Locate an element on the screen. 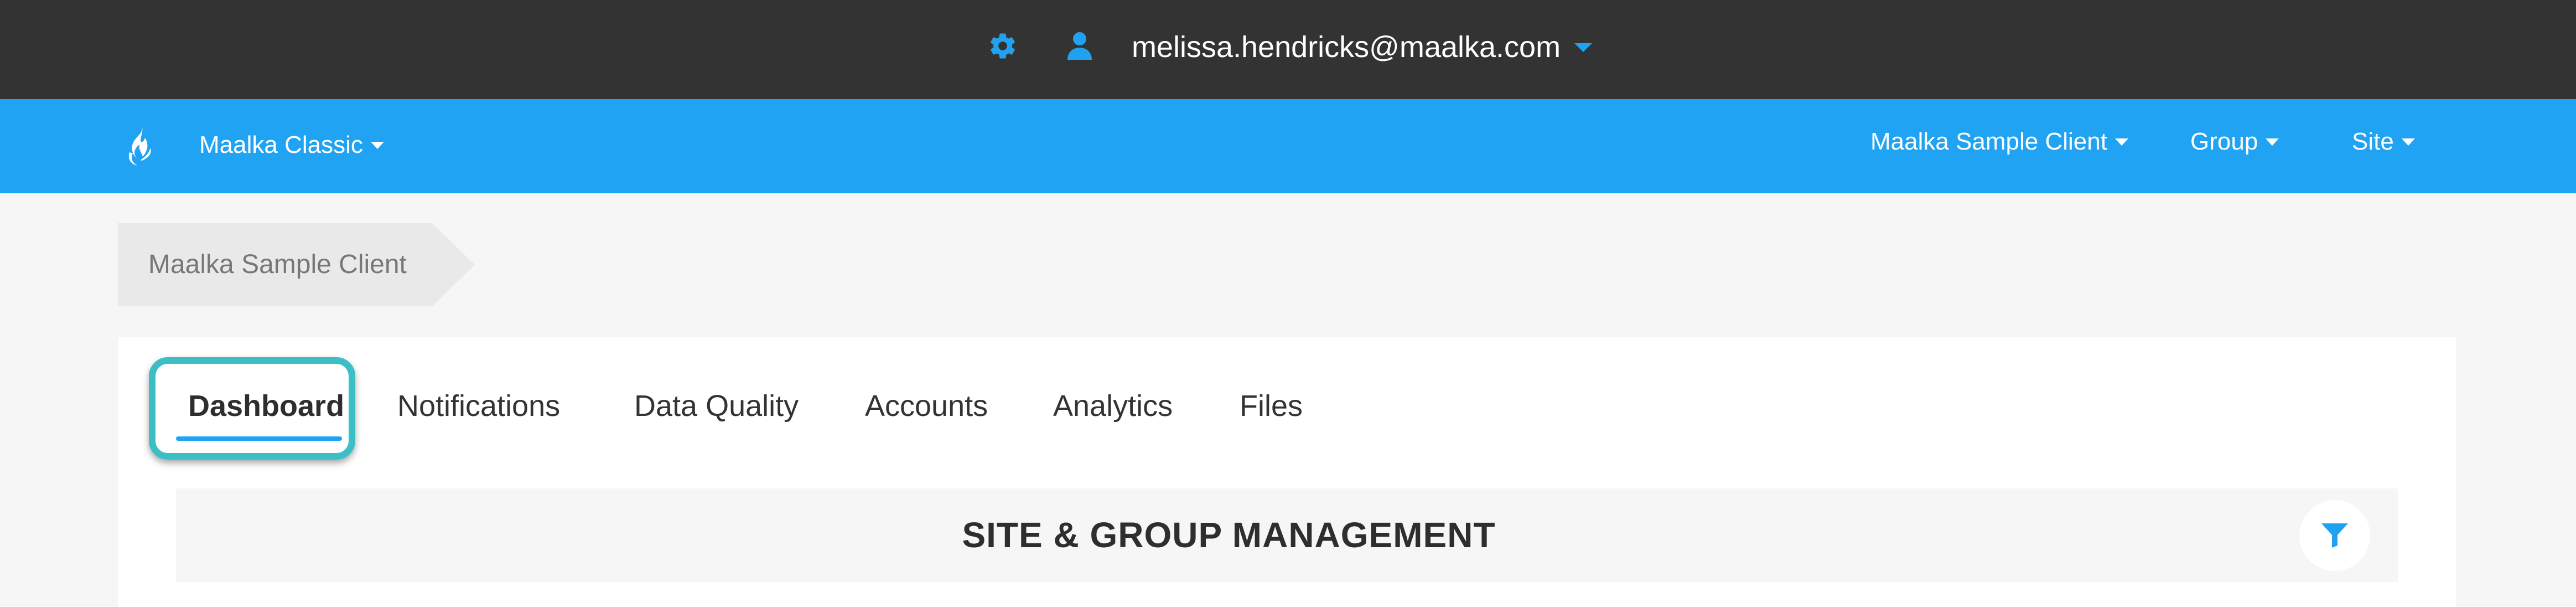 The width and height of the screenshot is (2576, 607). tab-files: Files is located at coordinates (1271, 406).